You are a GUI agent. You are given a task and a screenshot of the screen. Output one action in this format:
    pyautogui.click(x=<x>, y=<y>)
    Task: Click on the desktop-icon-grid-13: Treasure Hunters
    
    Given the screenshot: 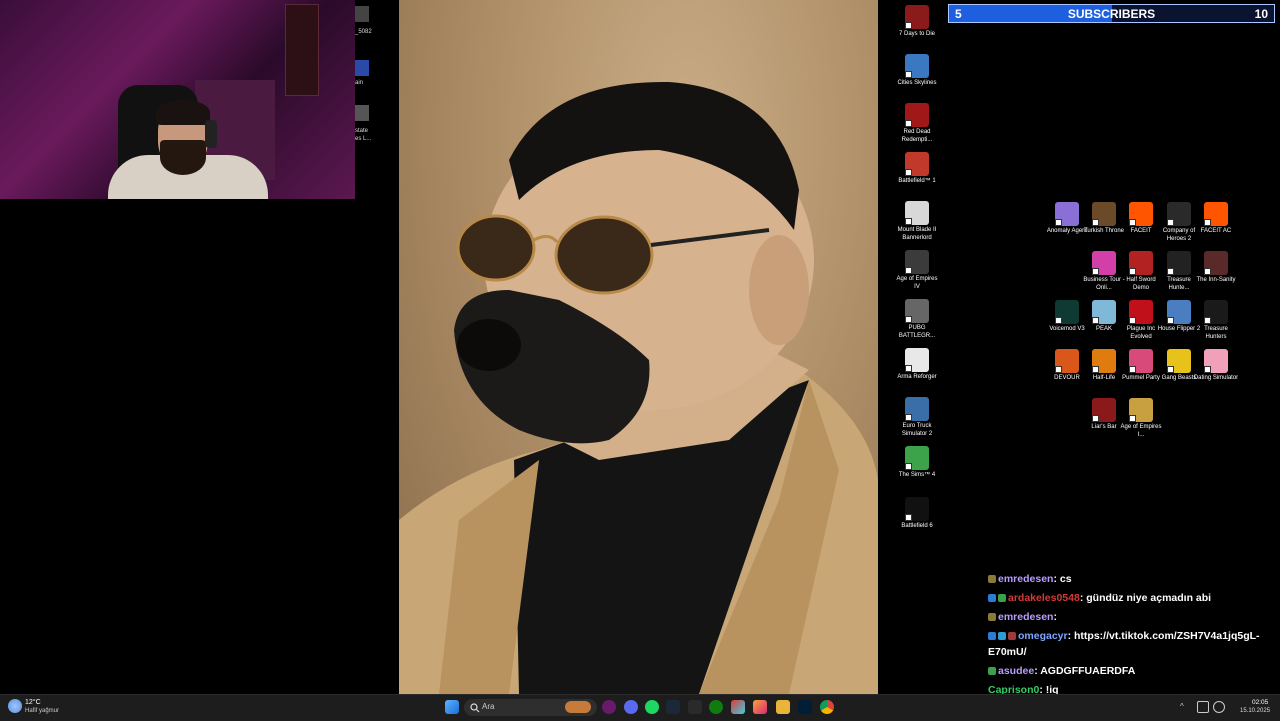 What is the action you would take?
    pyautogui.click(x=1216, y=320)
    